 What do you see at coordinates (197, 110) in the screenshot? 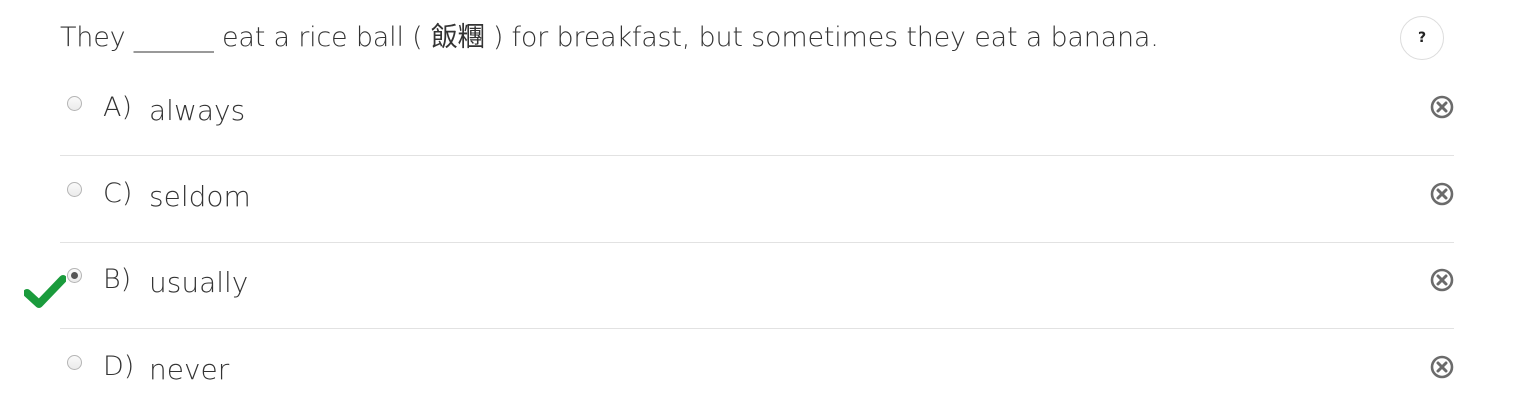
I see `option-label: always` at bounding box center [197, 110].